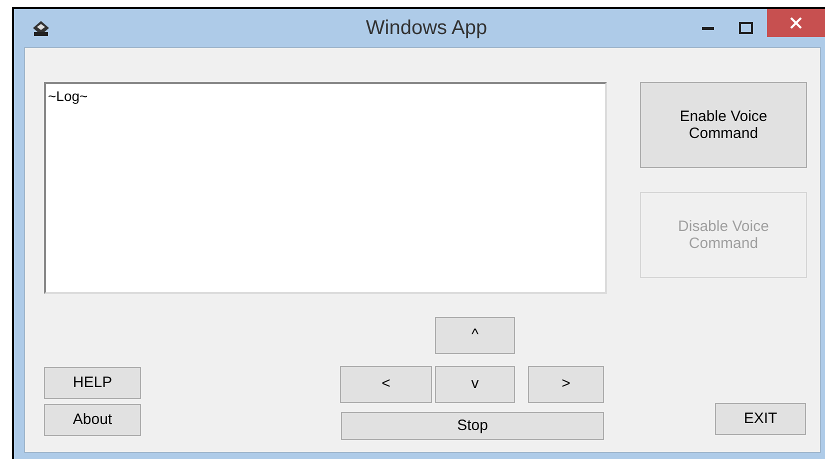 This screenshot has width=825, height=459. What do you see at coordinates (472, 426) in the screenshot?
I see `stop-button: Stop` at bounding box center [472, 426].